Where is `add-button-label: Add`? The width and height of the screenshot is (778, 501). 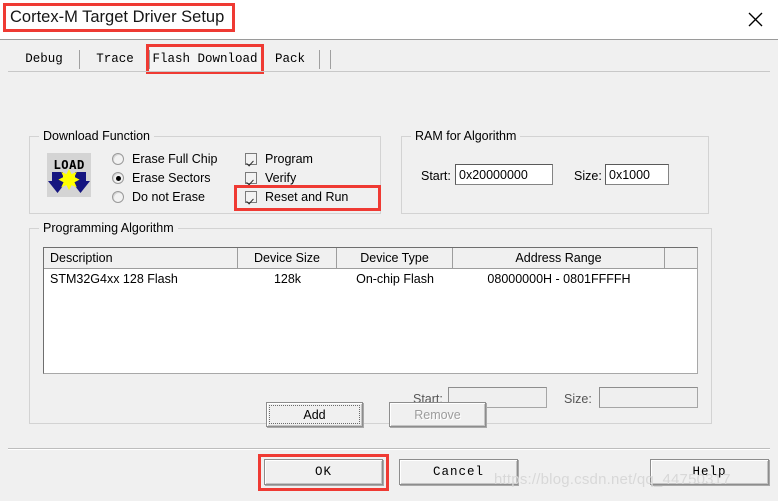 add-button-label: Add is located at coordinates (314, 414).